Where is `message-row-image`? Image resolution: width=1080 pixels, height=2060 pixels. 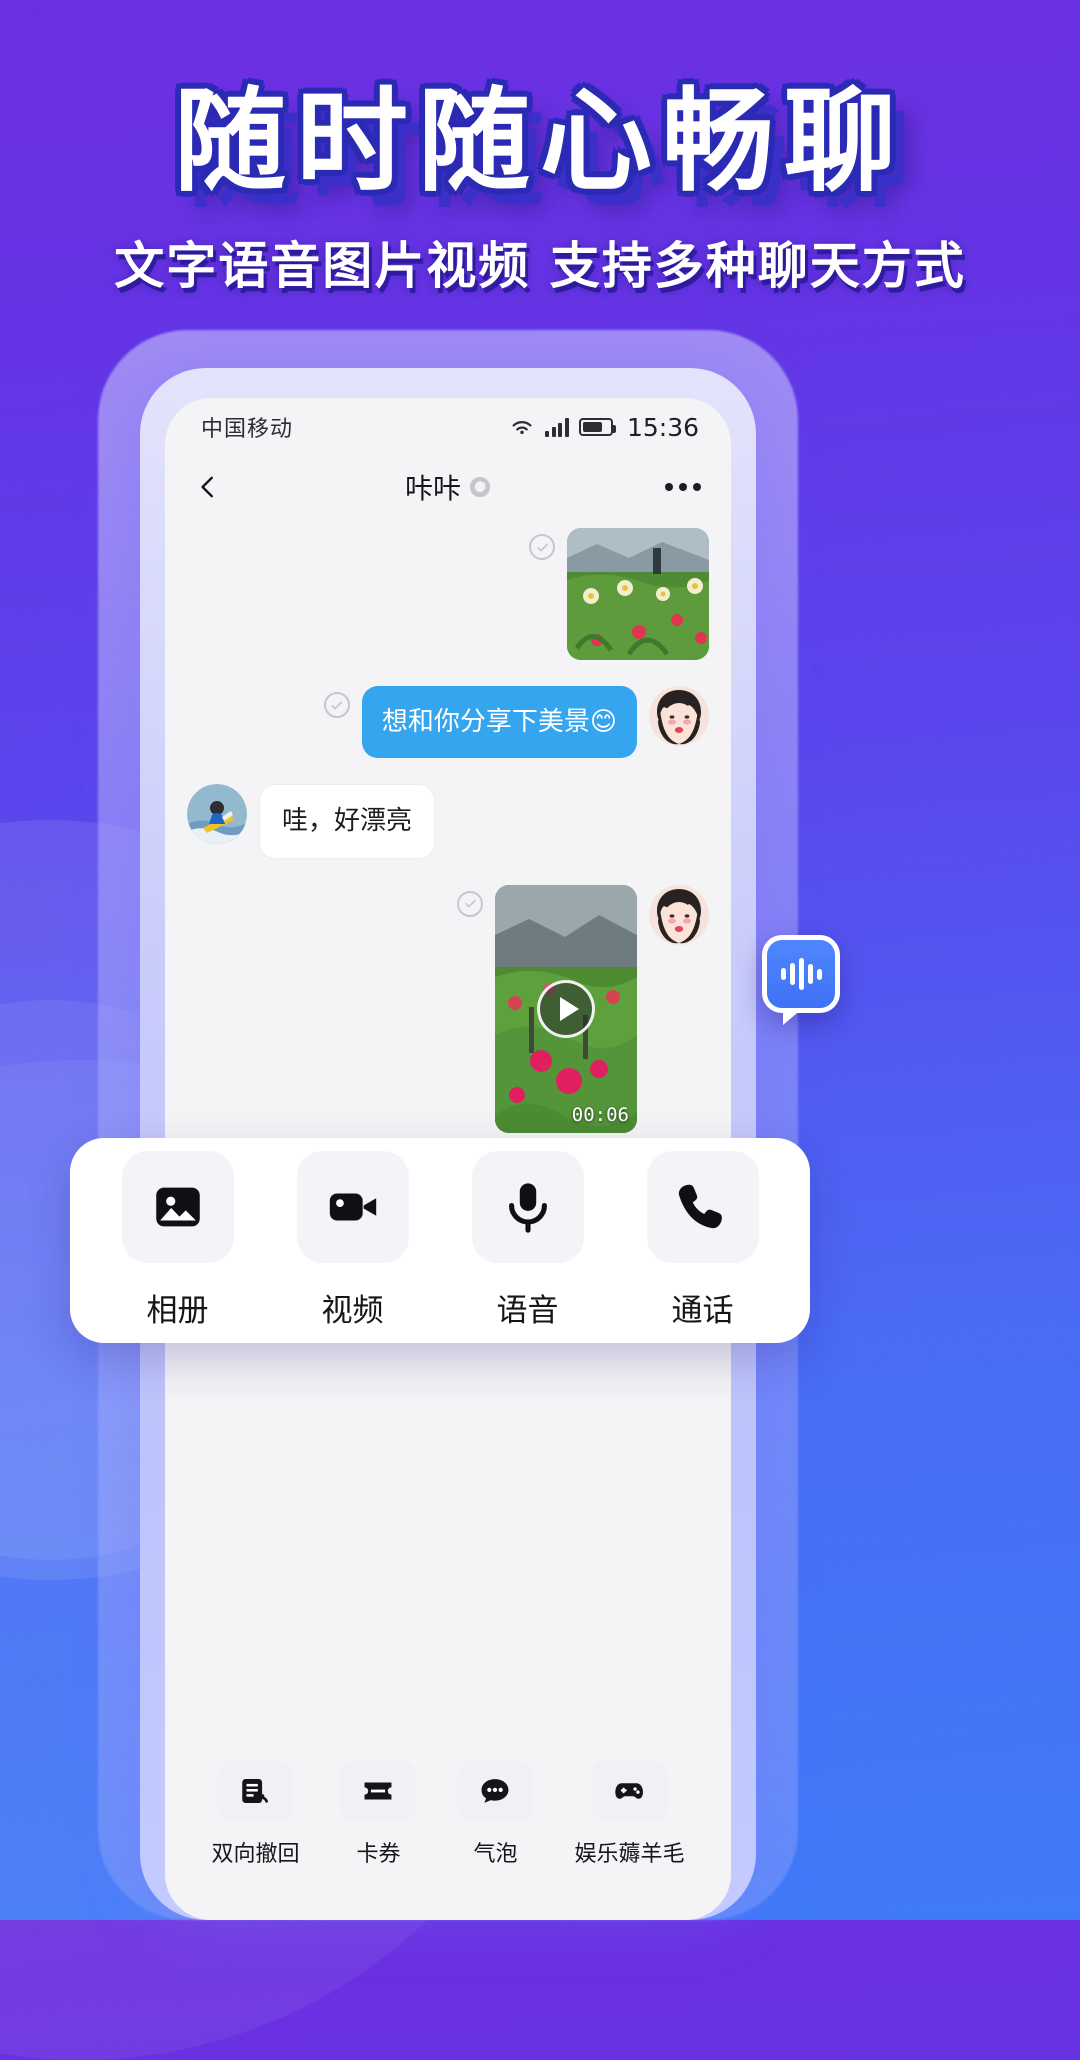
message-row-image is located at coordinates (448, 594).